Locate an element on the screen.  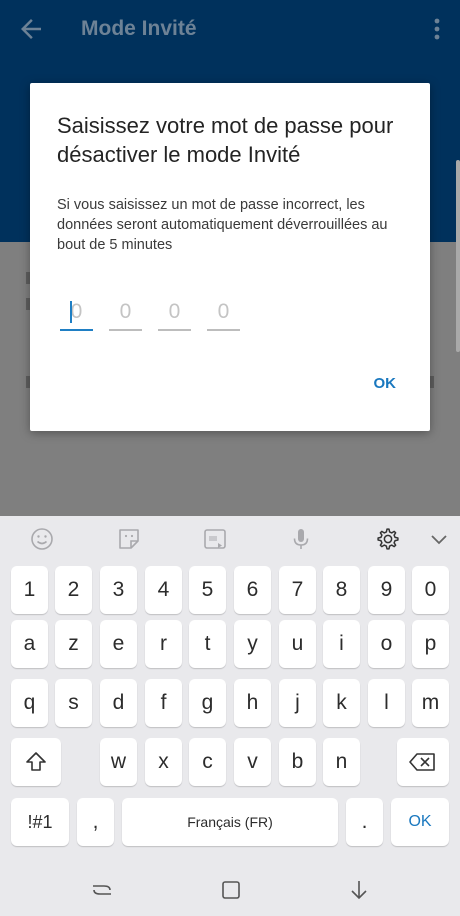
home-icon is located at coordinates (231, 890).